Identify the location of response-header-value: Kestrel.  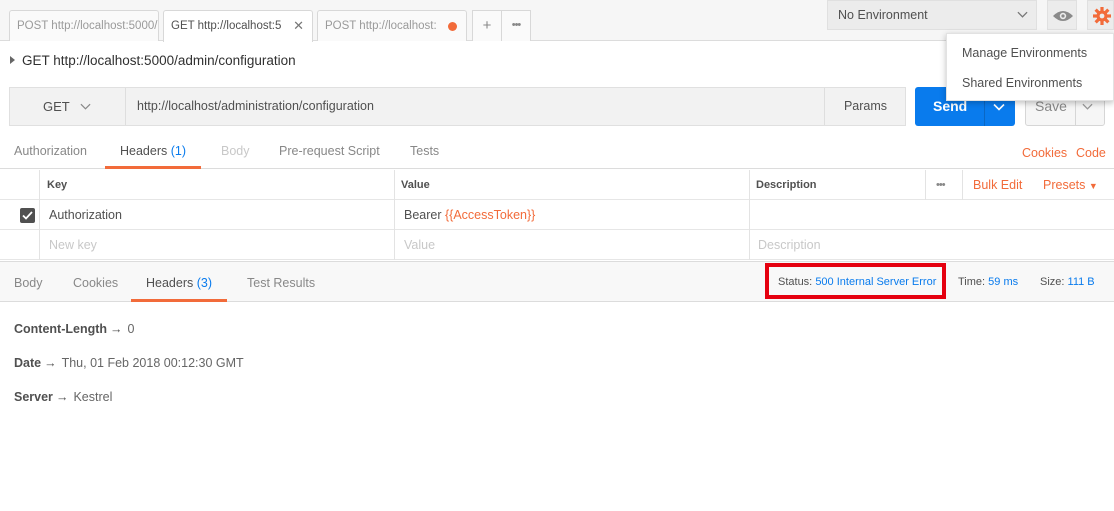
(93, 397).